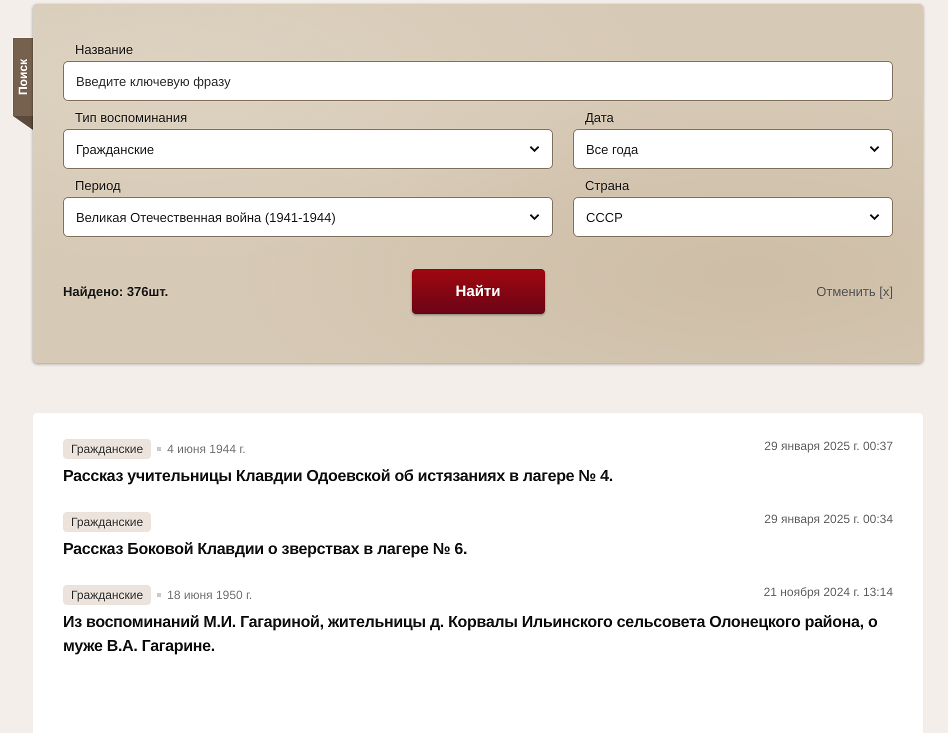  What do you see at coordinates (308, 217) in the screenshot?
I see `dropdown: Великая Отечественная война (1941-1944)` at bounding box center [308, 217].